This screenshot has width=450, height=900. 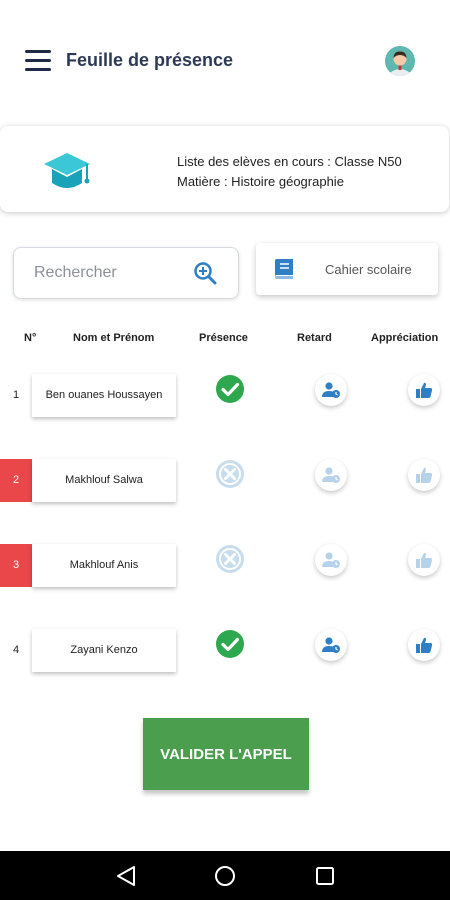 What do you see at coordinates (205, 273) in the screenshot?
I see `search-plus-icon` at bounding box center [205, 273].